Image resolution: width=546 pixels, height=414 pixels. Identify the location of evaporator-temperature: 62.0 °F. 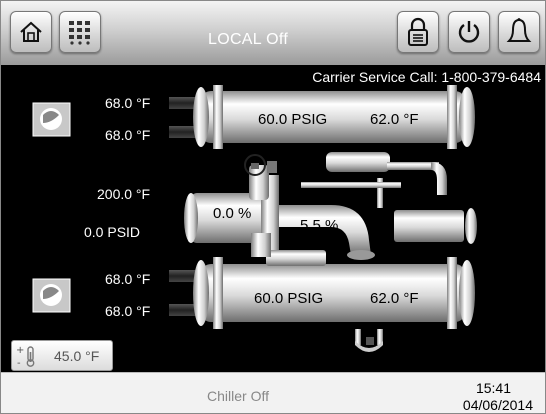
(394, 298).